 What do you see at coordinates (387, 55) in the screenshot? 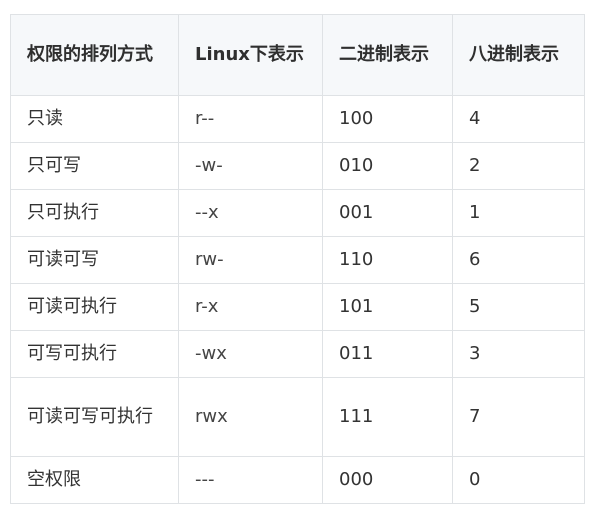
I see `header-binary-notation: 二进制表示` at bounding box center [387, 55].